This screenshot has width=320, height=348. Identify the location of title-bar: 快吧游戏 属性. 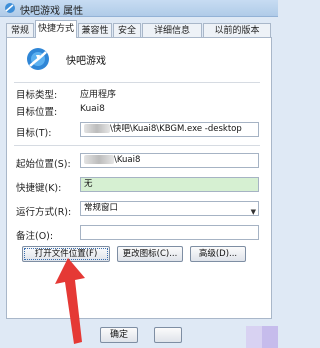
(139, 8).